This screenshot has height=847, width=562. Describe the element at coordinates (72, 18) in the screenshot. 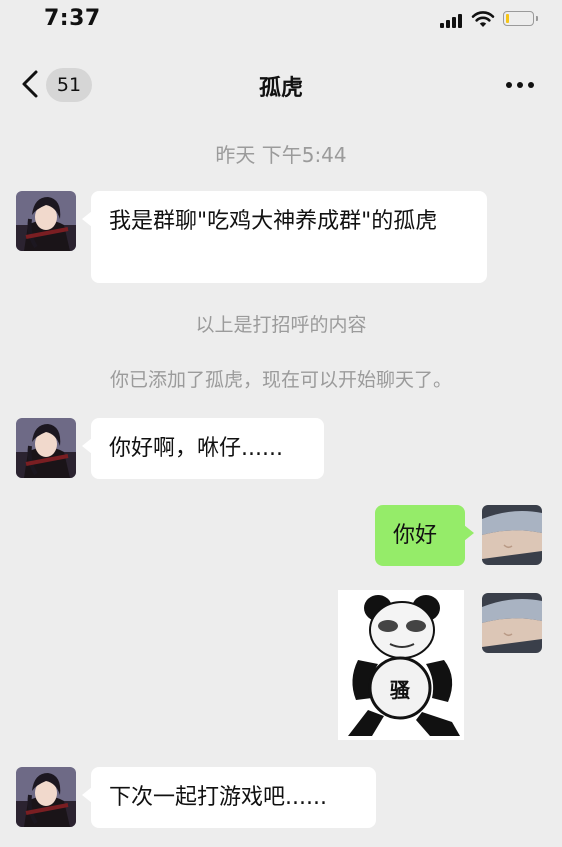

I see `status-time: 7:37` at that location.